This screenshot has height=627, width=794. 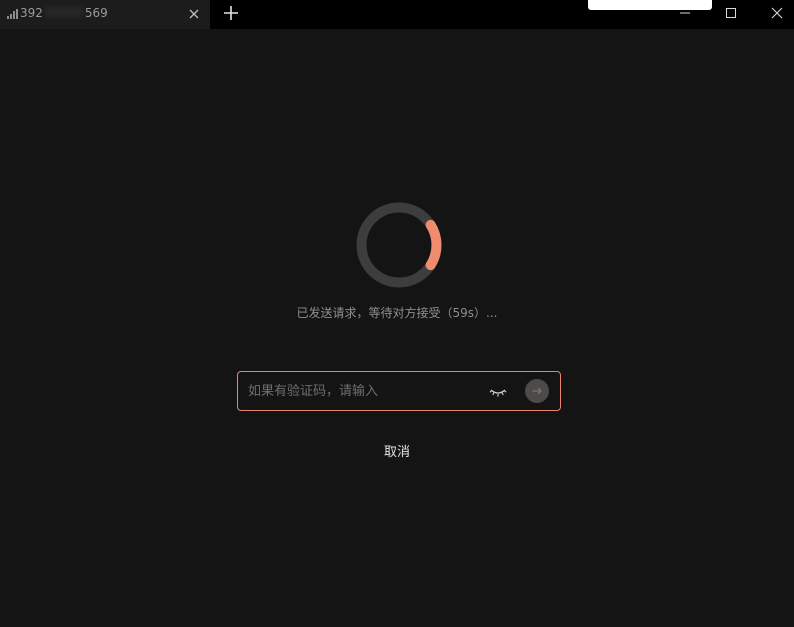 I want to click on title-bar: 392 569, so click(x=397, y=14).